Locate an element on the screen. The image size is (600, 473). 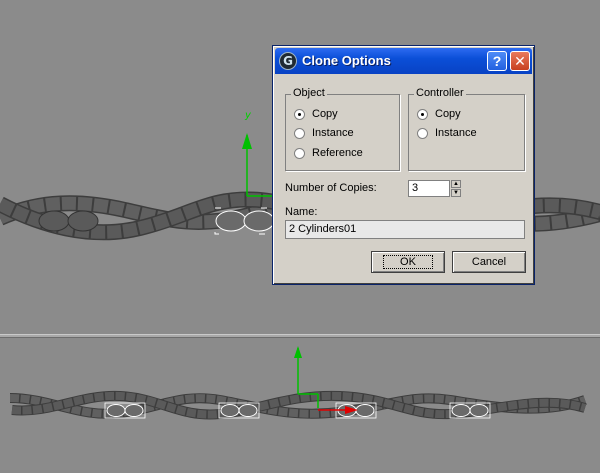
object-group-label: Object is located at coordinates (309, 93).